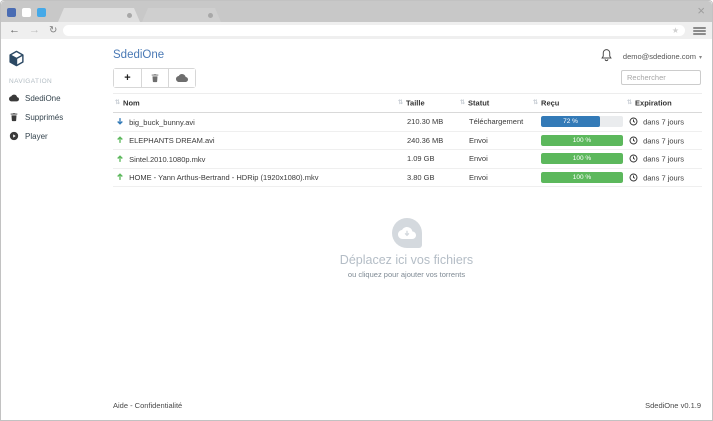 The image size is (713, 421). I want to click on cloud-upload-icon, so click(406, 233).